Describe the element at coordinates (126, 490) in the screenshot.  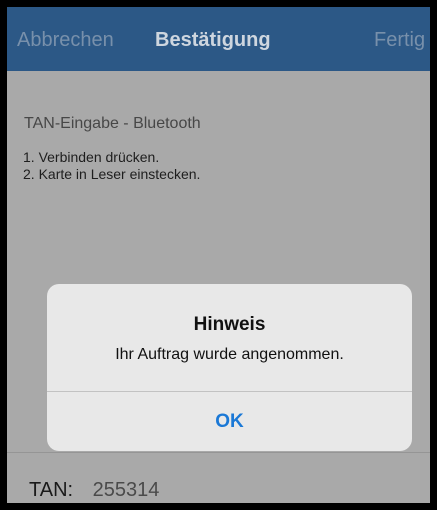
I see `tan-input: 255314` at that location.